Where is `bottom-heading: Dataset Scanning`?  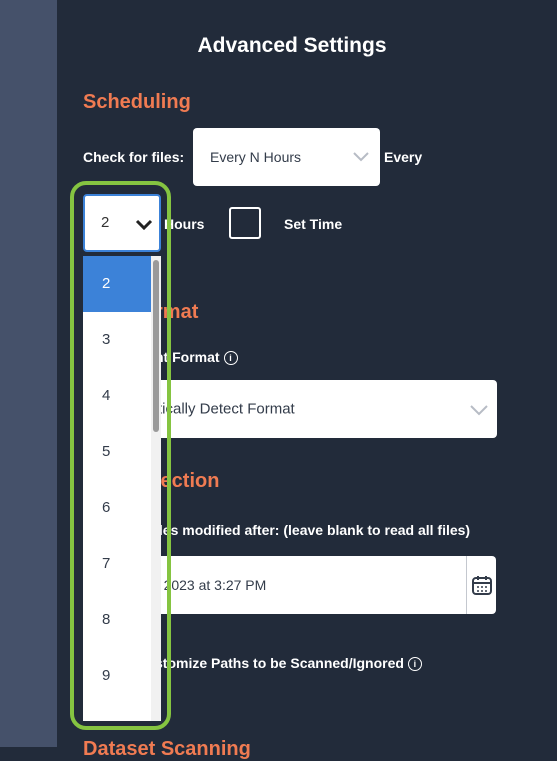
bottom-heading: Dataset Scanning is located at coordinates (167, 749).